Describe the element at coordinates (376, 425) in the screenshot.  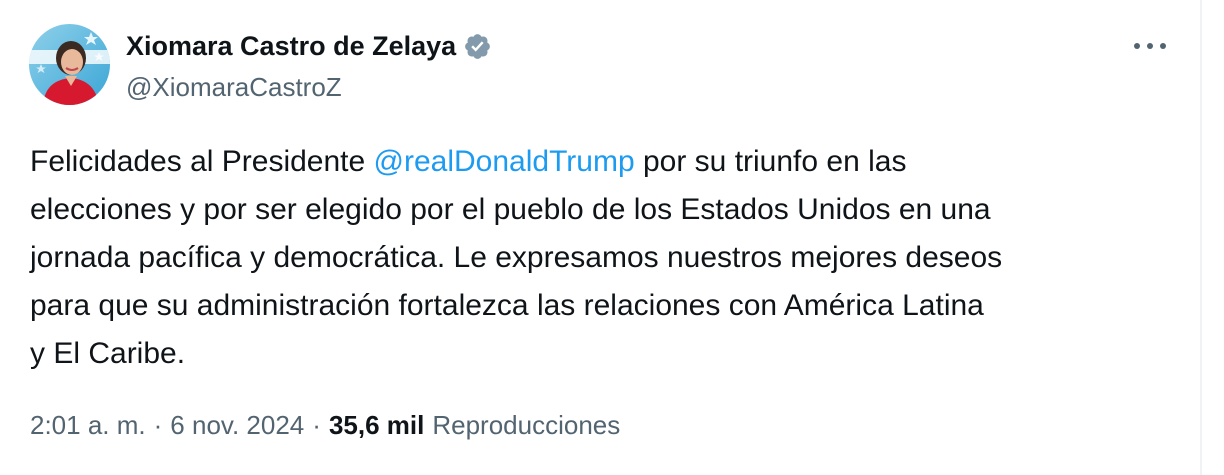
I see `views-count: 35,6 mil` at that location.